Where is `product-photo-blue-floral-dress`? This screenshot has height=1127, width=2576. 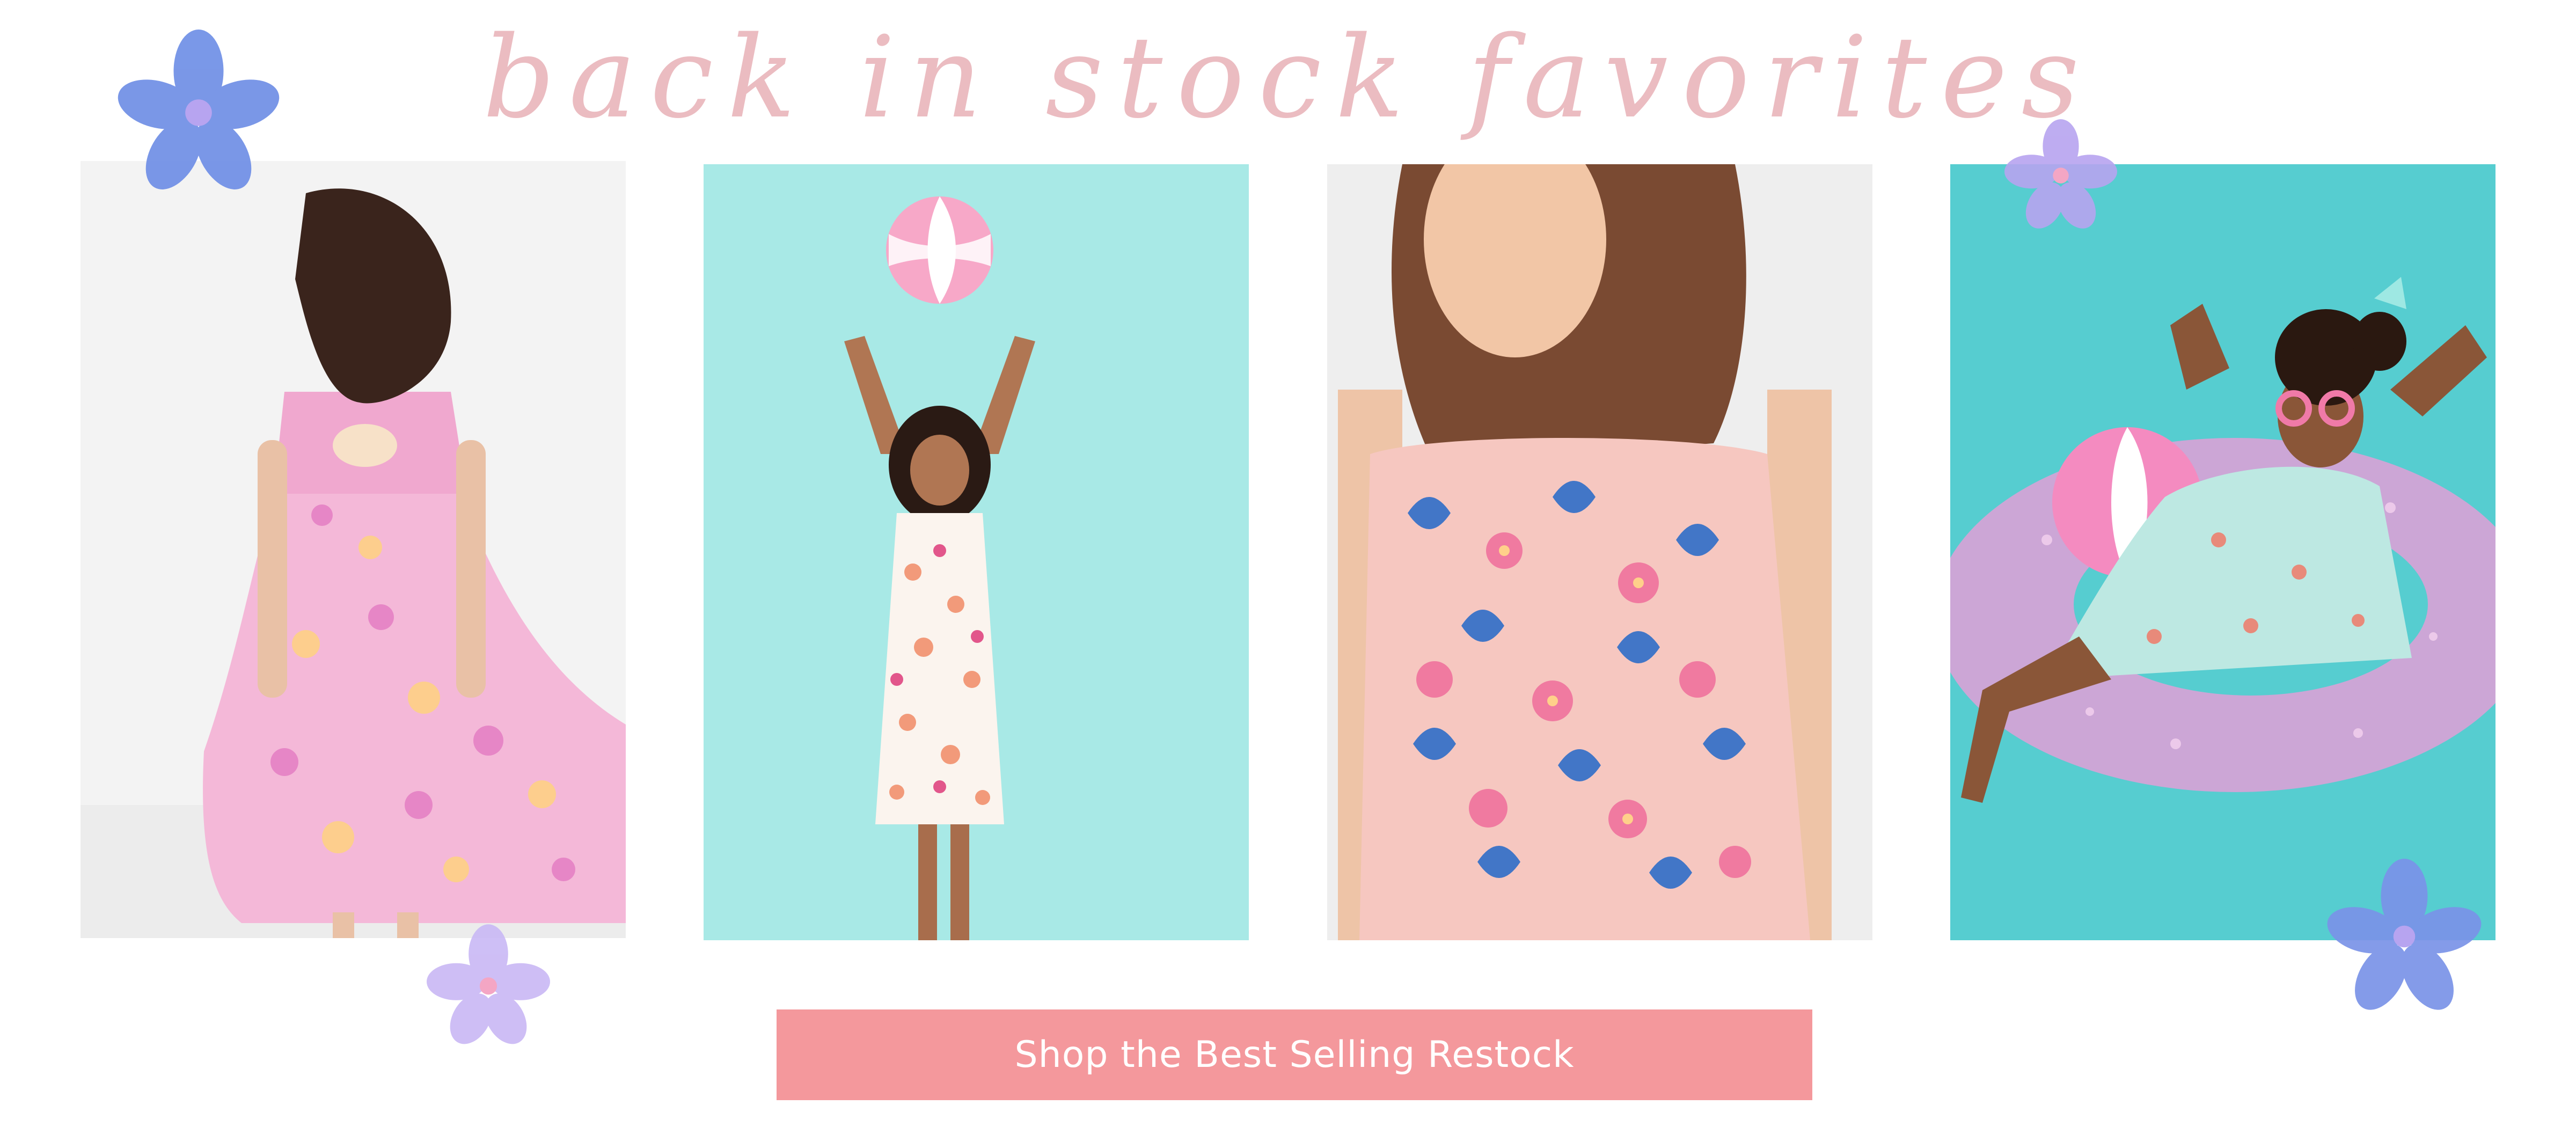 product-photo-blue-floral-dress is located at coordinates (1599, 552).